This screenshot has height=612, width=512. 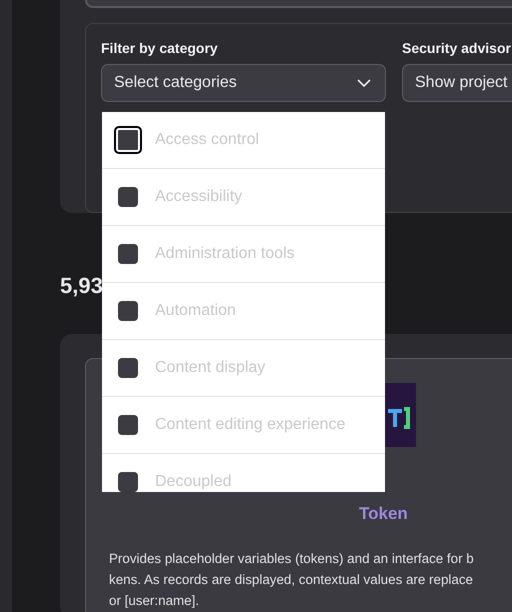 I want to click on result-count: 5,93, so click(x=82, y=286).